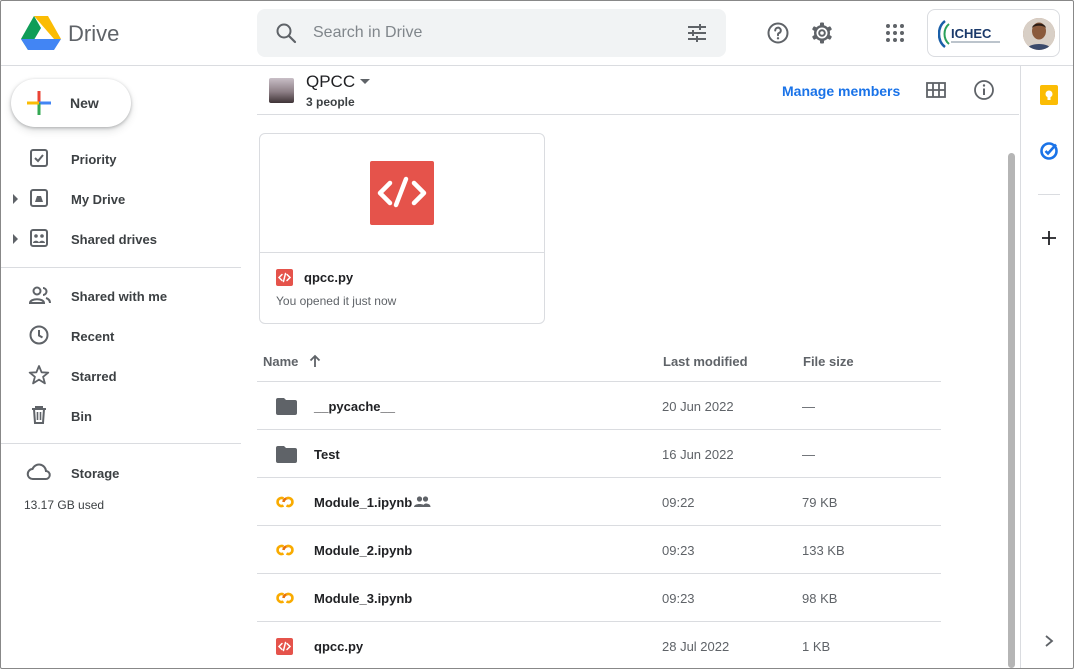  Describe the element at coordinates (895, 33) in the screenshot. I see `apps-grid-icon` at that location.